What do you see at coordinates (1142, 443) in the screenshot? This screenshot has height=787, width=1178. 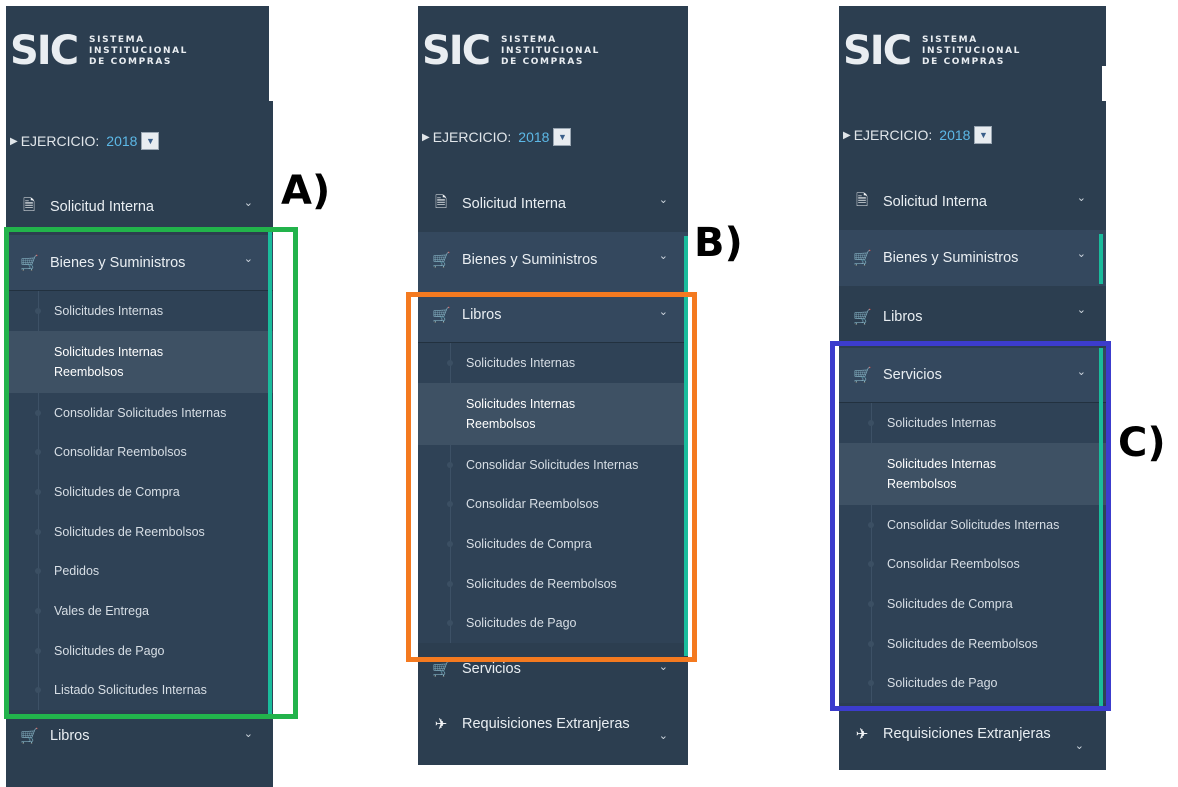 I see `label-c: C)` at bounding box center [1142, 443].